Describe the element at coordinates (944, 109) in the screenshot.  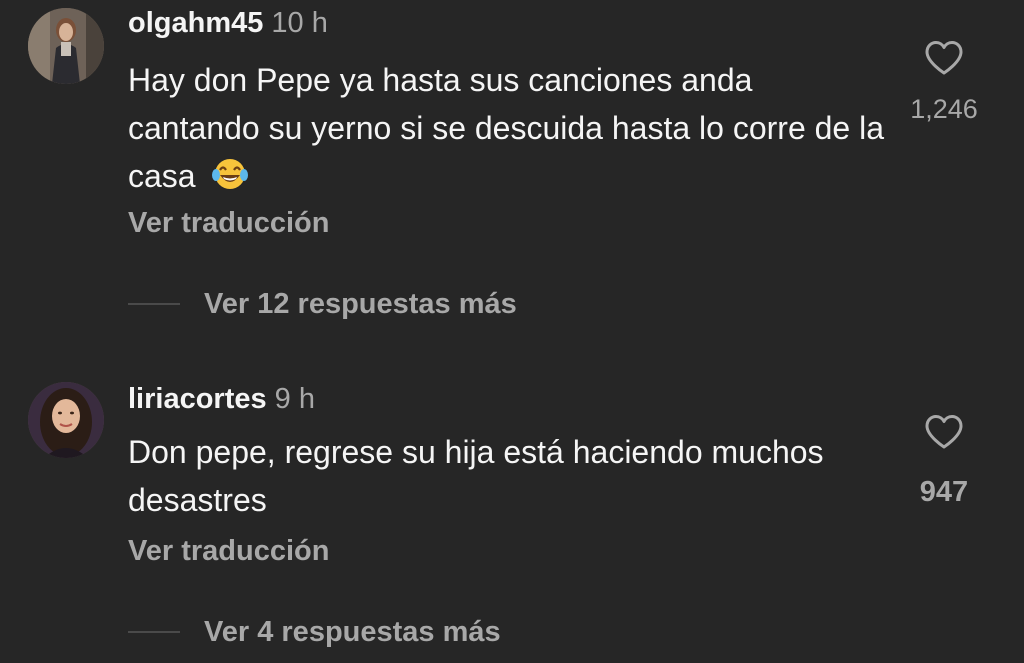
I see `like-count: 1,246` at that location.